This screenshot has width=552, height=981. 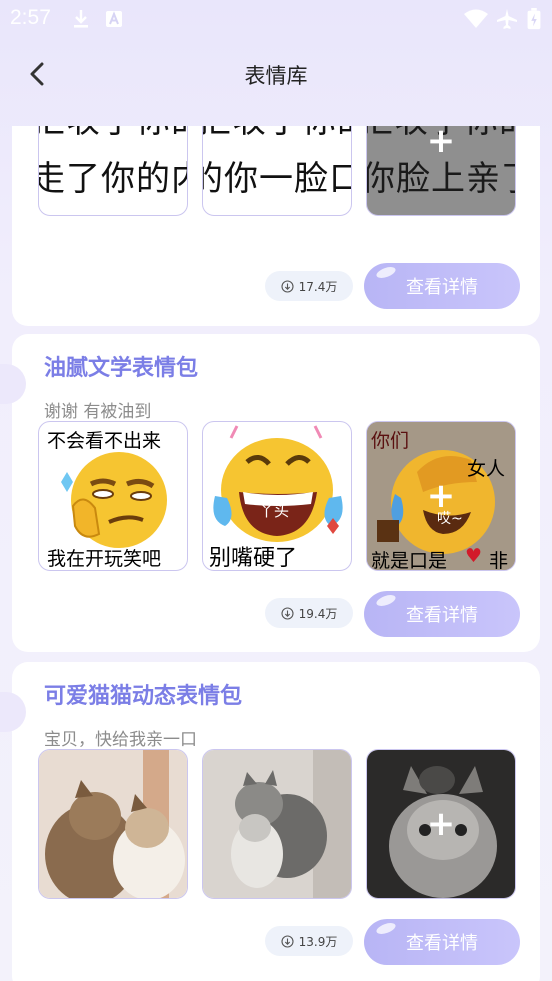 I want to click on airplane-mode-icon, so click(x=507, y=19).